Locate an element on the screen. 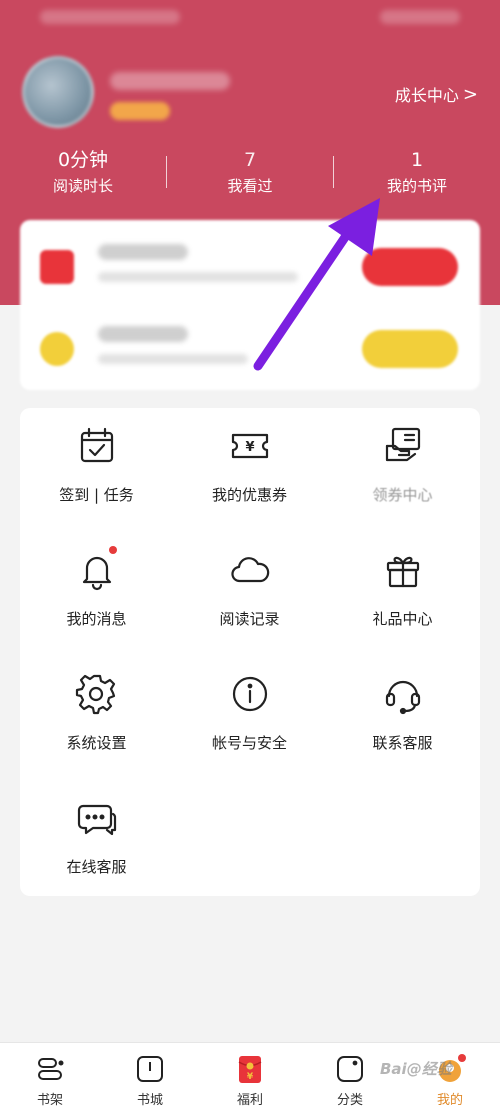 The image size is (500, 1111). grid-item-contact-service: 联系客服 is located at coordinates (402, 718).